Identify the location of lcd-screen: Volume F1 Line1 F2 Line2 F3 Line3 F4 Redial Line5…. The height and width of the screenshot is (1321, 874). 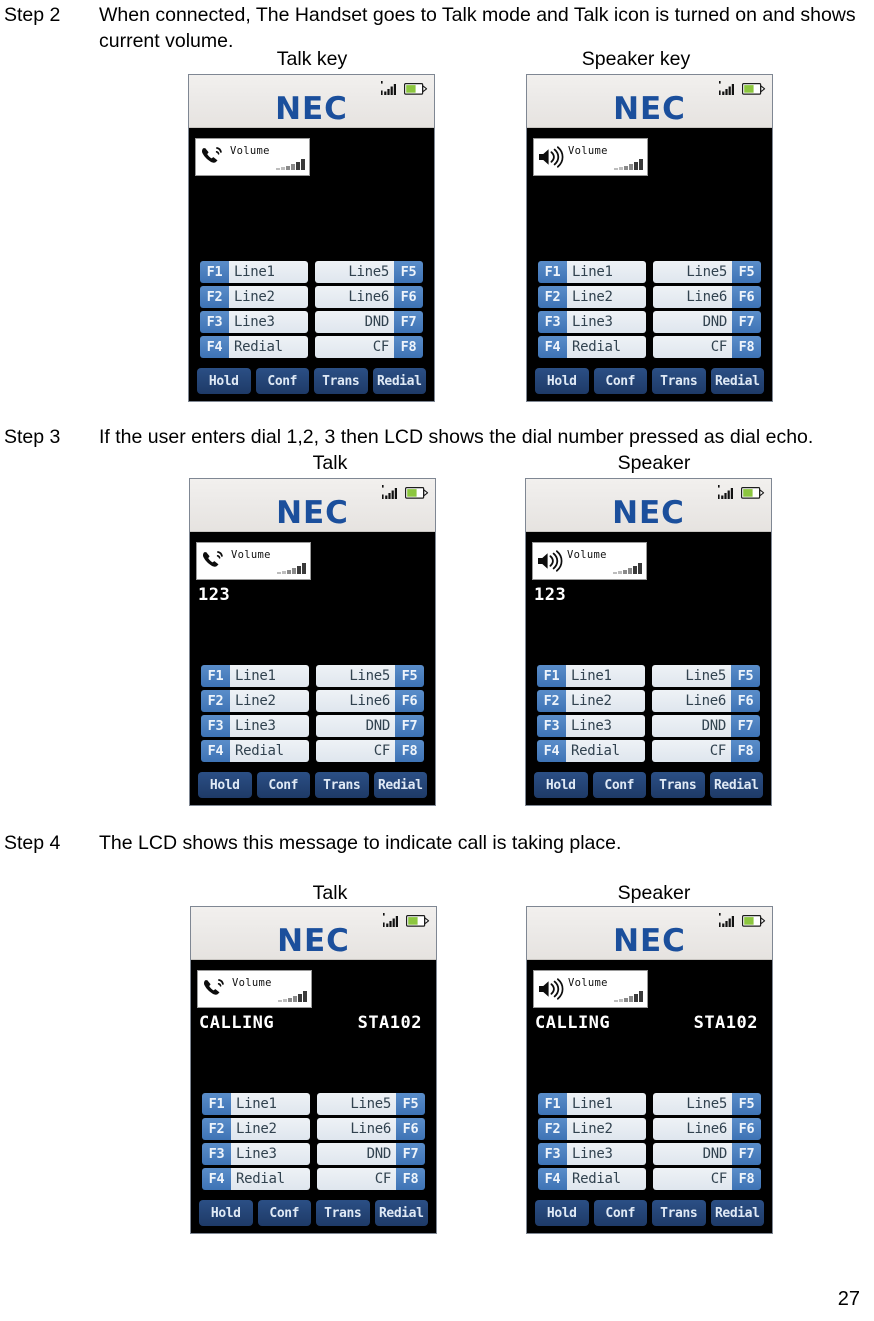
(311, 264).